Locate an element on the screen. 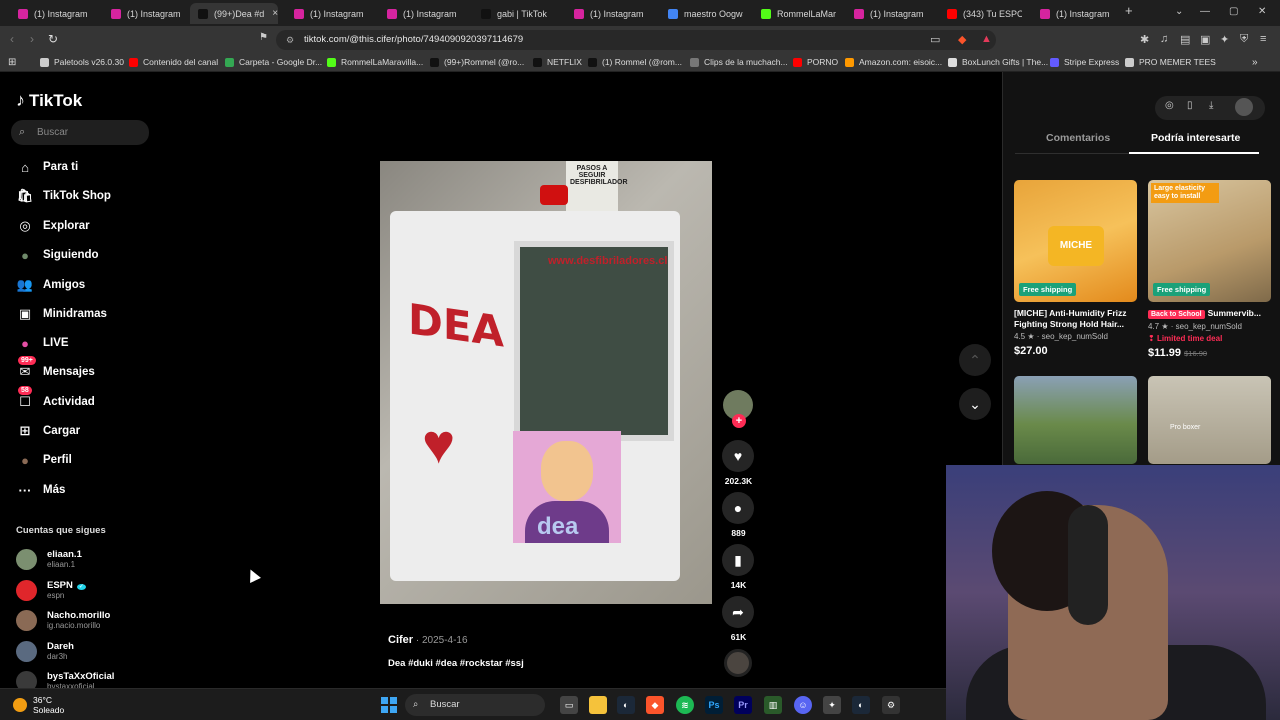  steam-icon: ◐ is located at coordinates (626, 705).